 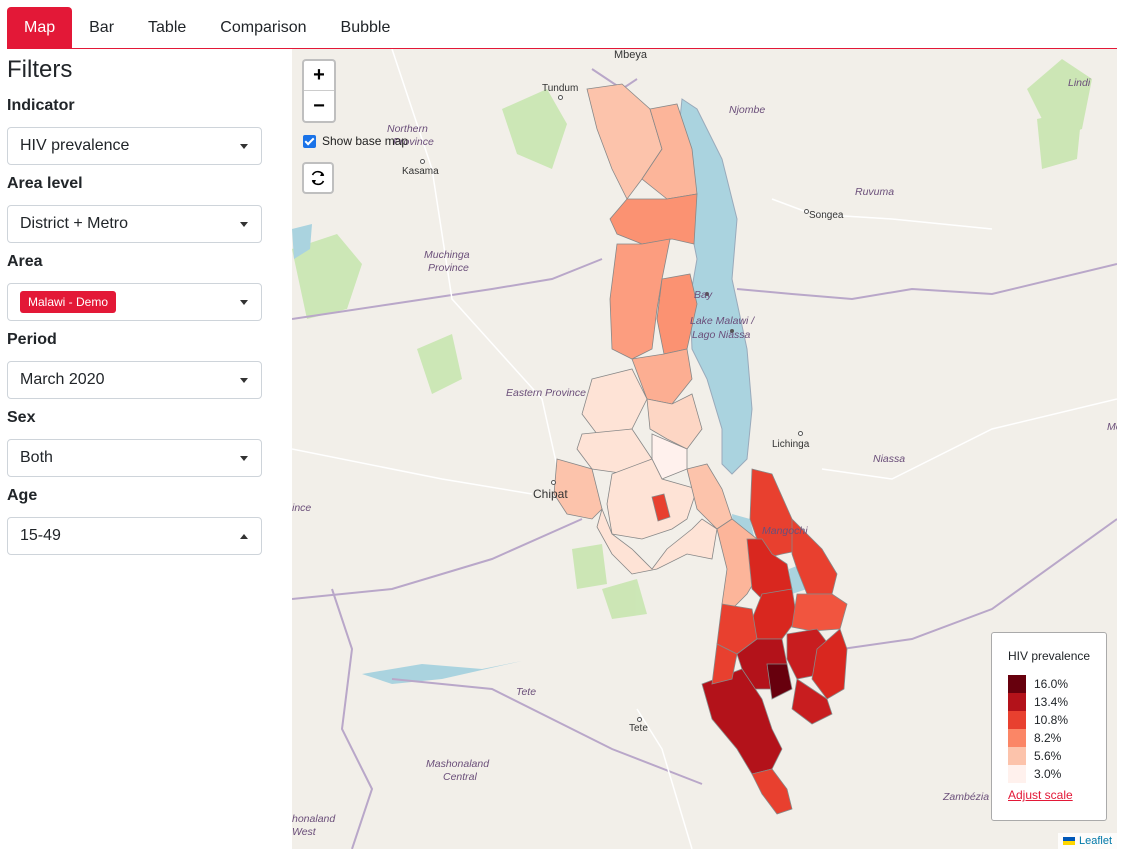 What do you see at coordinates (1057, 756) in the screenshot?
I see `legend-item: 5.6%` at bounding box center [1057, 756].